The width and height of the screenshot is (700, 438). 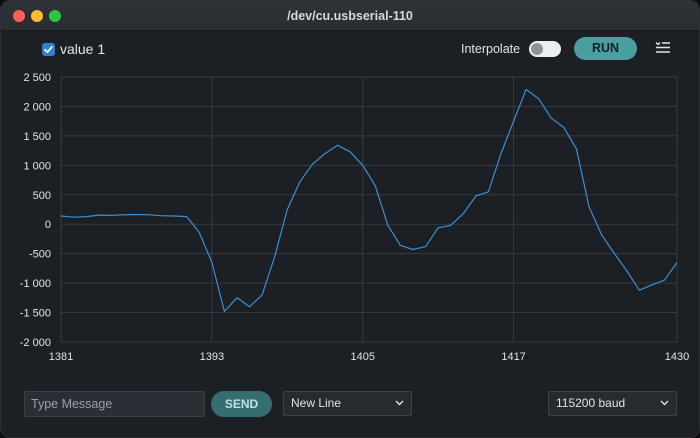 What do you see at coordinates (37, 107) in the screenshot?
I see `y-tick-label: 2 000` at bounding box center [37, 107].